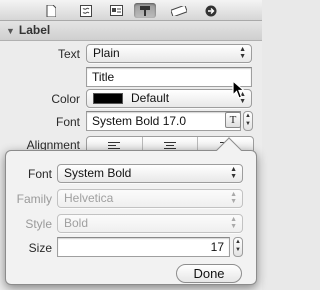 The image size is (320, 290). I want to click on popover-font-label: Font, so click(39, 174).